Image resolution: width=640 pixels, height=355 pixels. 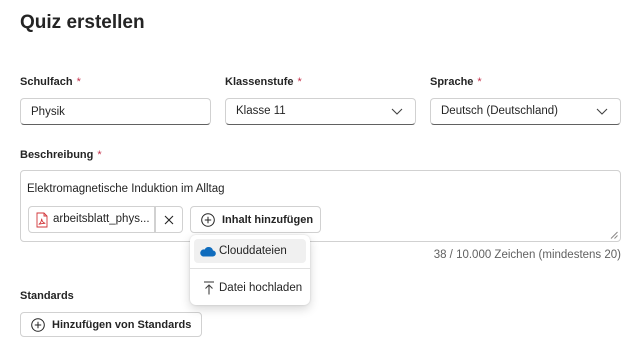 I want to click on language-label: Sprache *, so click(x=456, y=82).